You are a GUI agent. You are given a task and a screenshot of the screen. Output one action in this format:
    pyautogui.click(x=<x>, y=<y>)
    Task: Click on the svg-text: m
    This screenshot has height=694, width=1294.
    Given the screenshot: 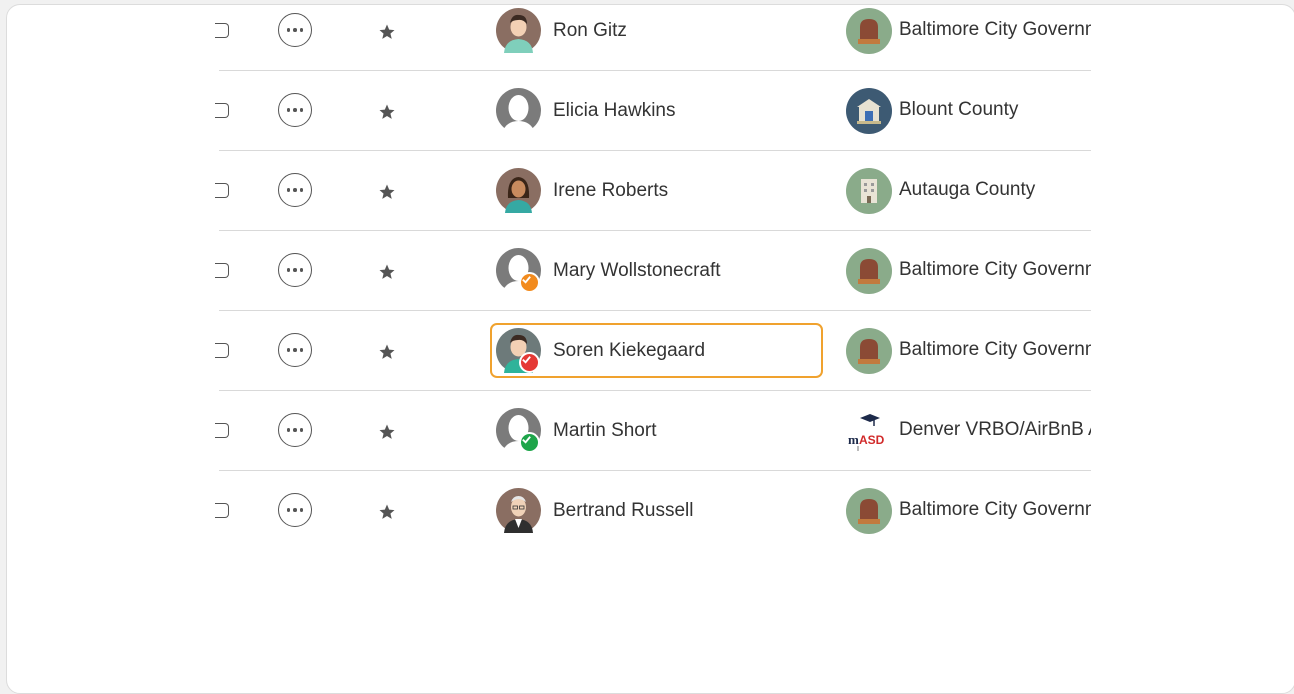 What is the action you would take?
    pyautogui.click(x=853, y=439)
    